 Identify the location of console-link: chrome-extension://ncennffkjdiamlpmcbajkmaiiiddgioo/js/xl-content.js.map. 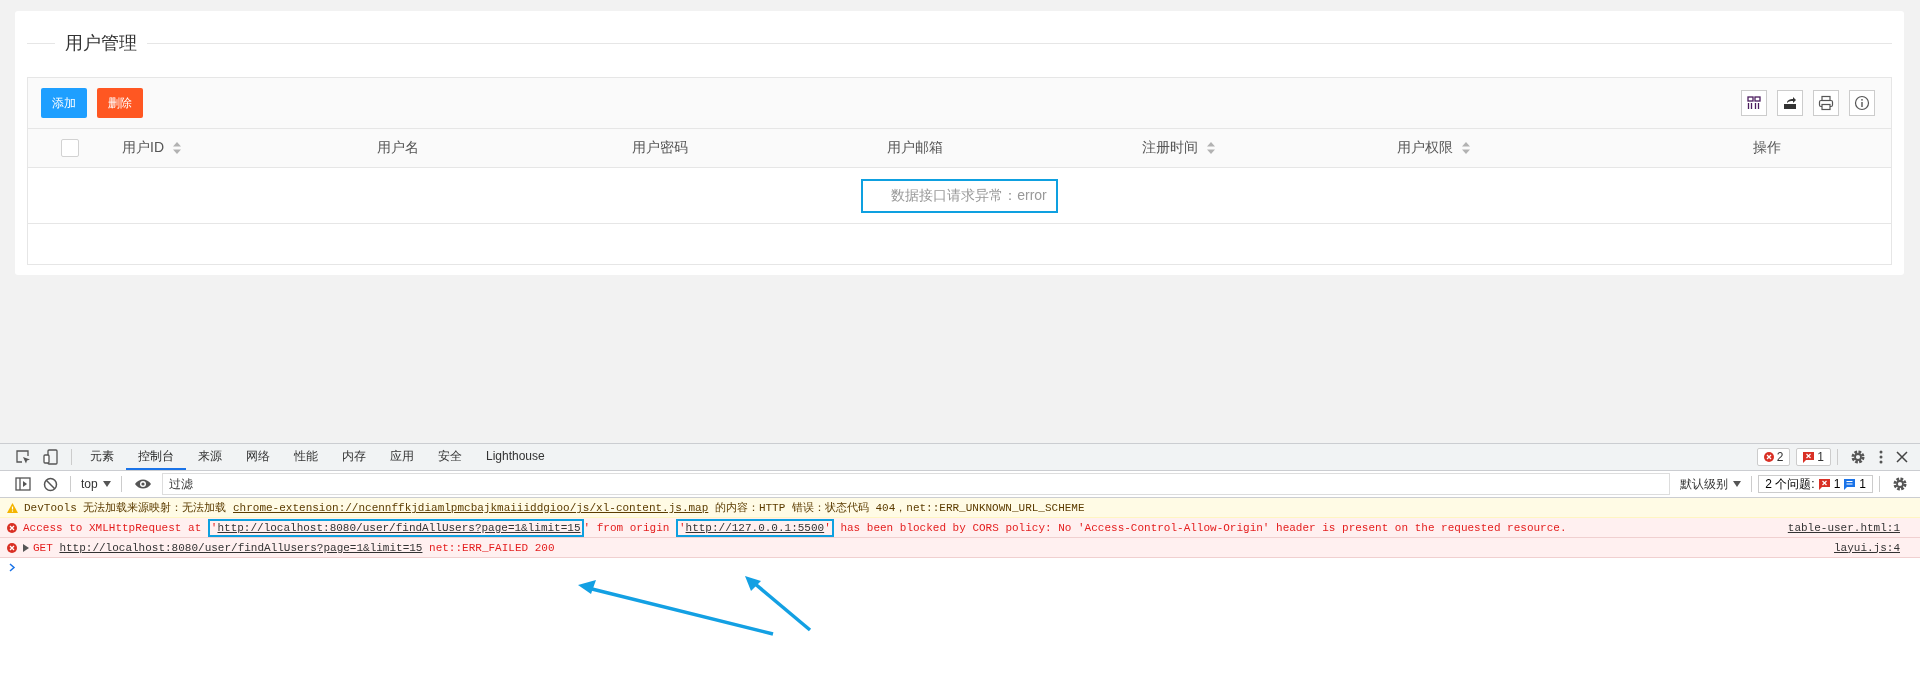
(471, 508).